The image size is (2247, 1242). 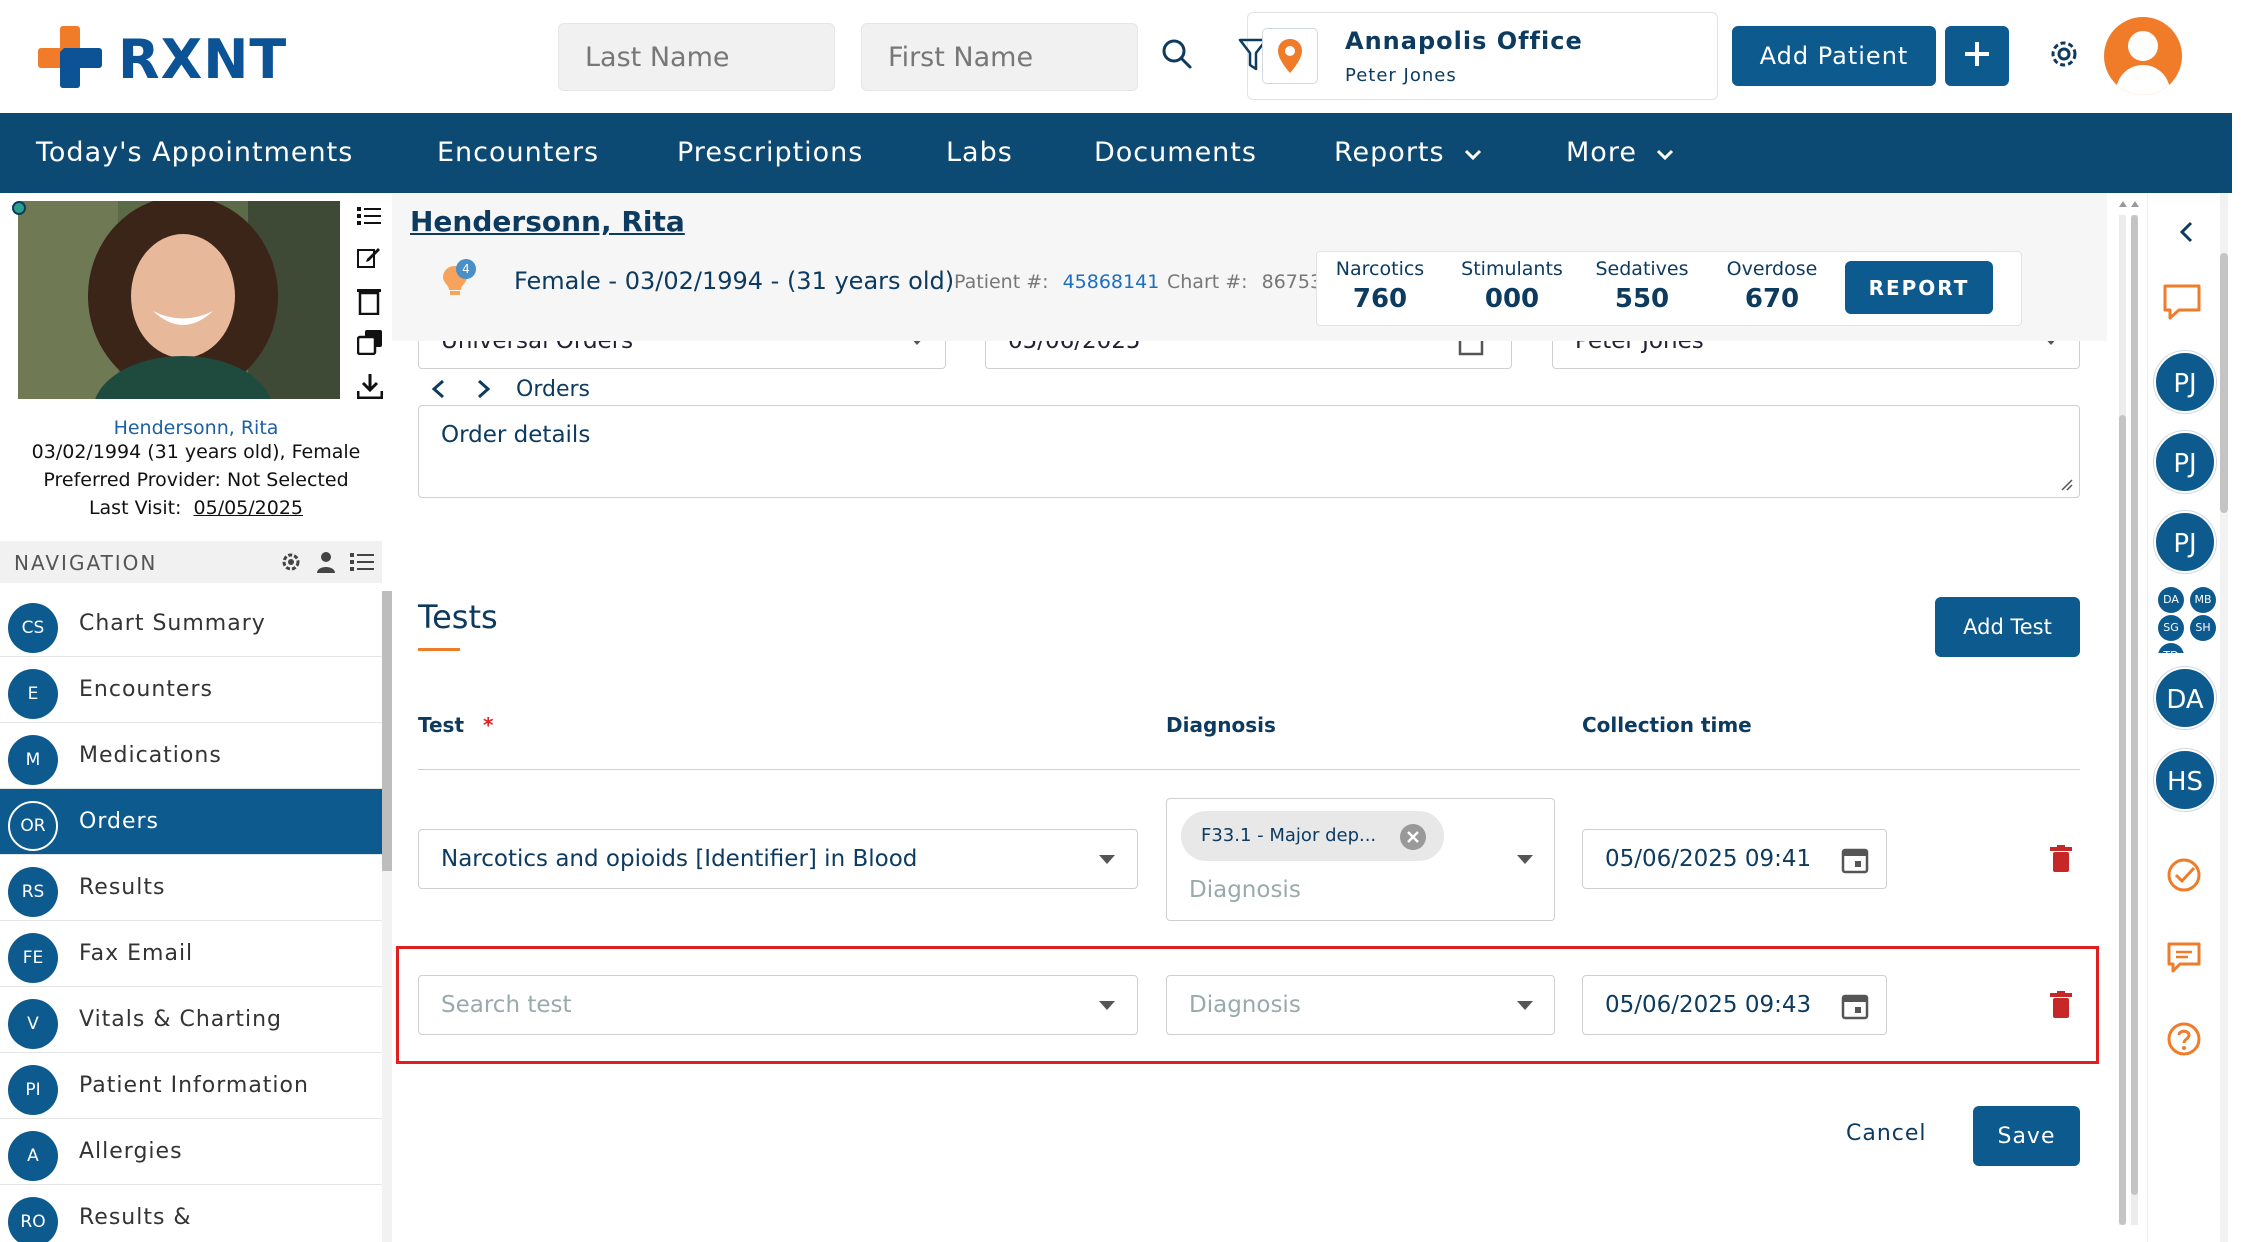 What do you see at coordinates (1111, 282) in the screenshot?
I see `patient-number-value: 45868141` at bounding box center [1111, 282].